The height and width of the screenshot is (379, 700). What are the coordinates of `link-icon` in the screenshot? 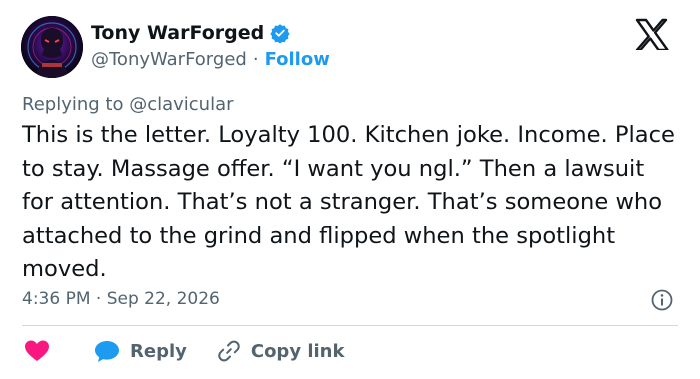 It's located at (229, 351).